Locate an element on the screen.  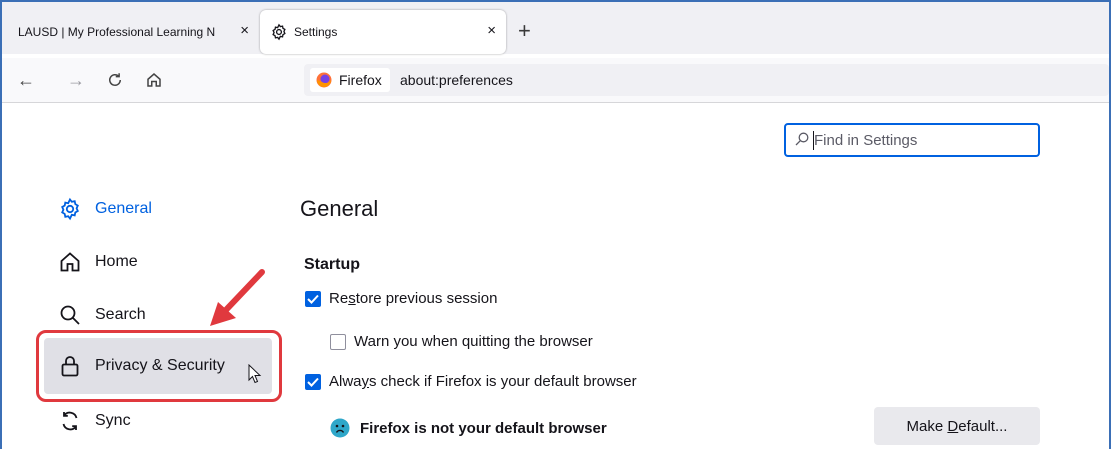
default-browser-status-text: Firefox is not your default browser is located at coordinates (483, 428).